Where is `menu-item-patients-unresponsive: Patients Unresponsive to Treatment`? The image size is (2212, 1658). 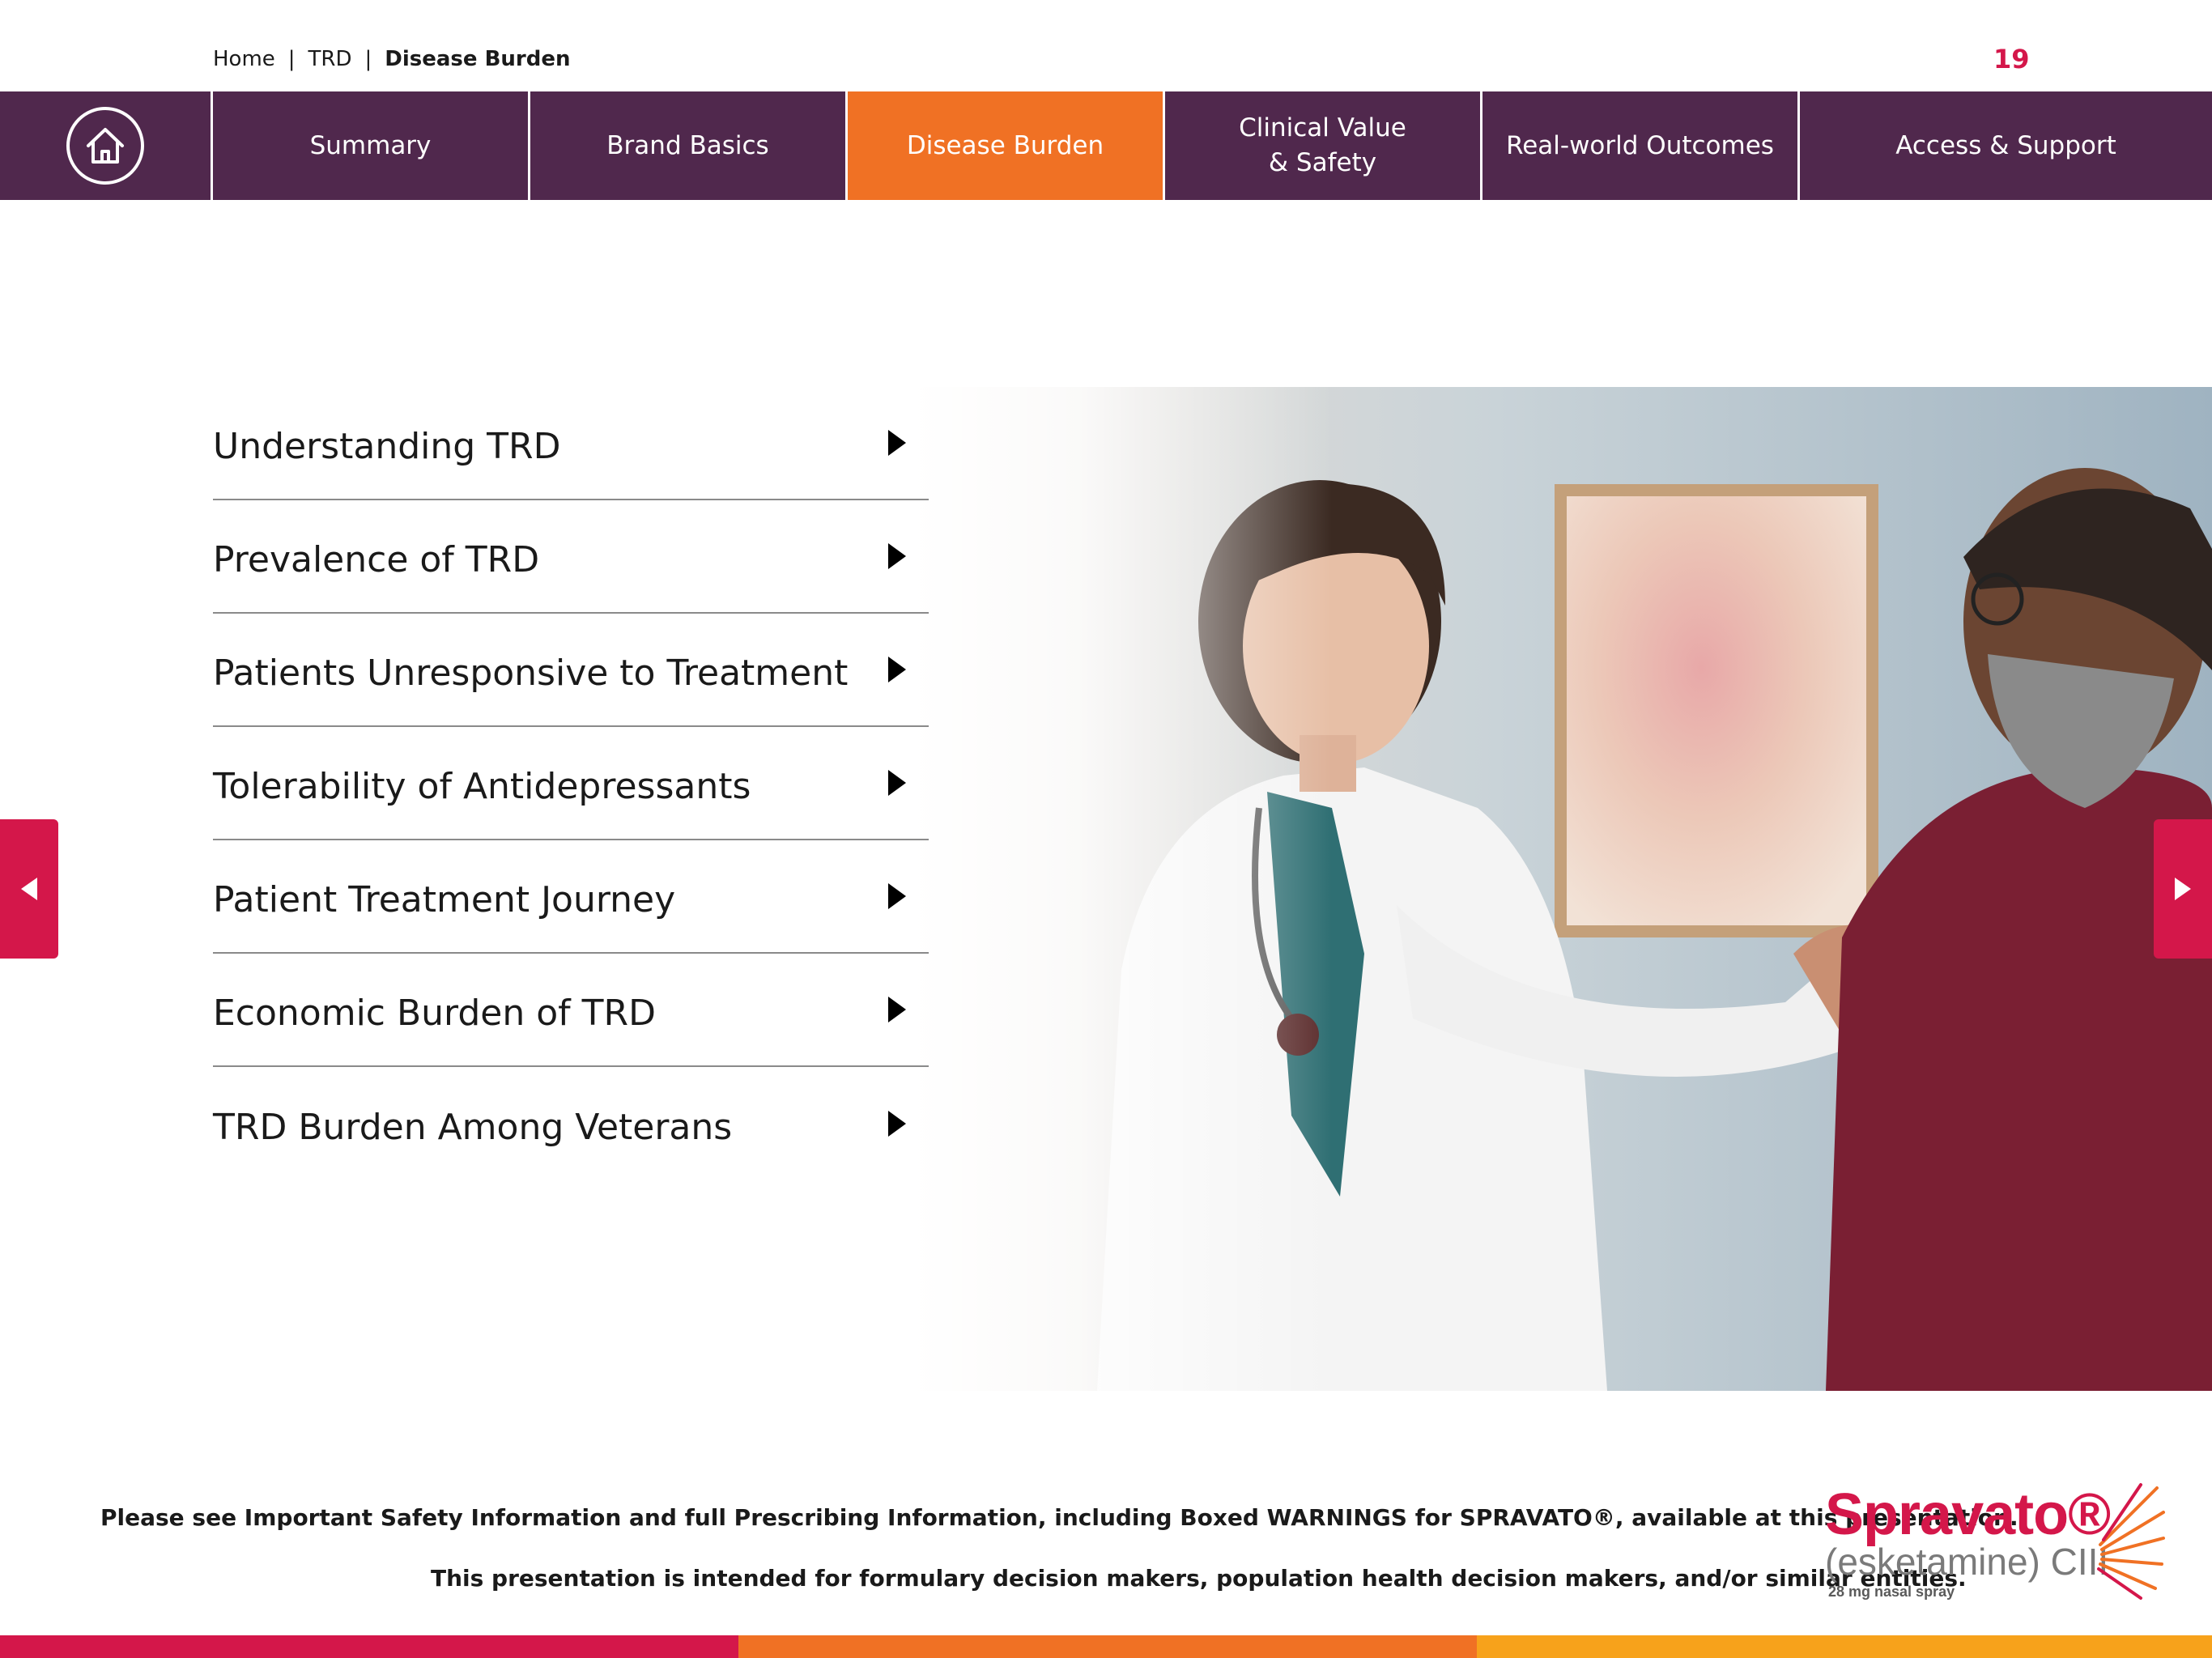
menu-item-patients-unresponsive: Patients Unresponsive to Treatment is located at coordinates (571, 670).